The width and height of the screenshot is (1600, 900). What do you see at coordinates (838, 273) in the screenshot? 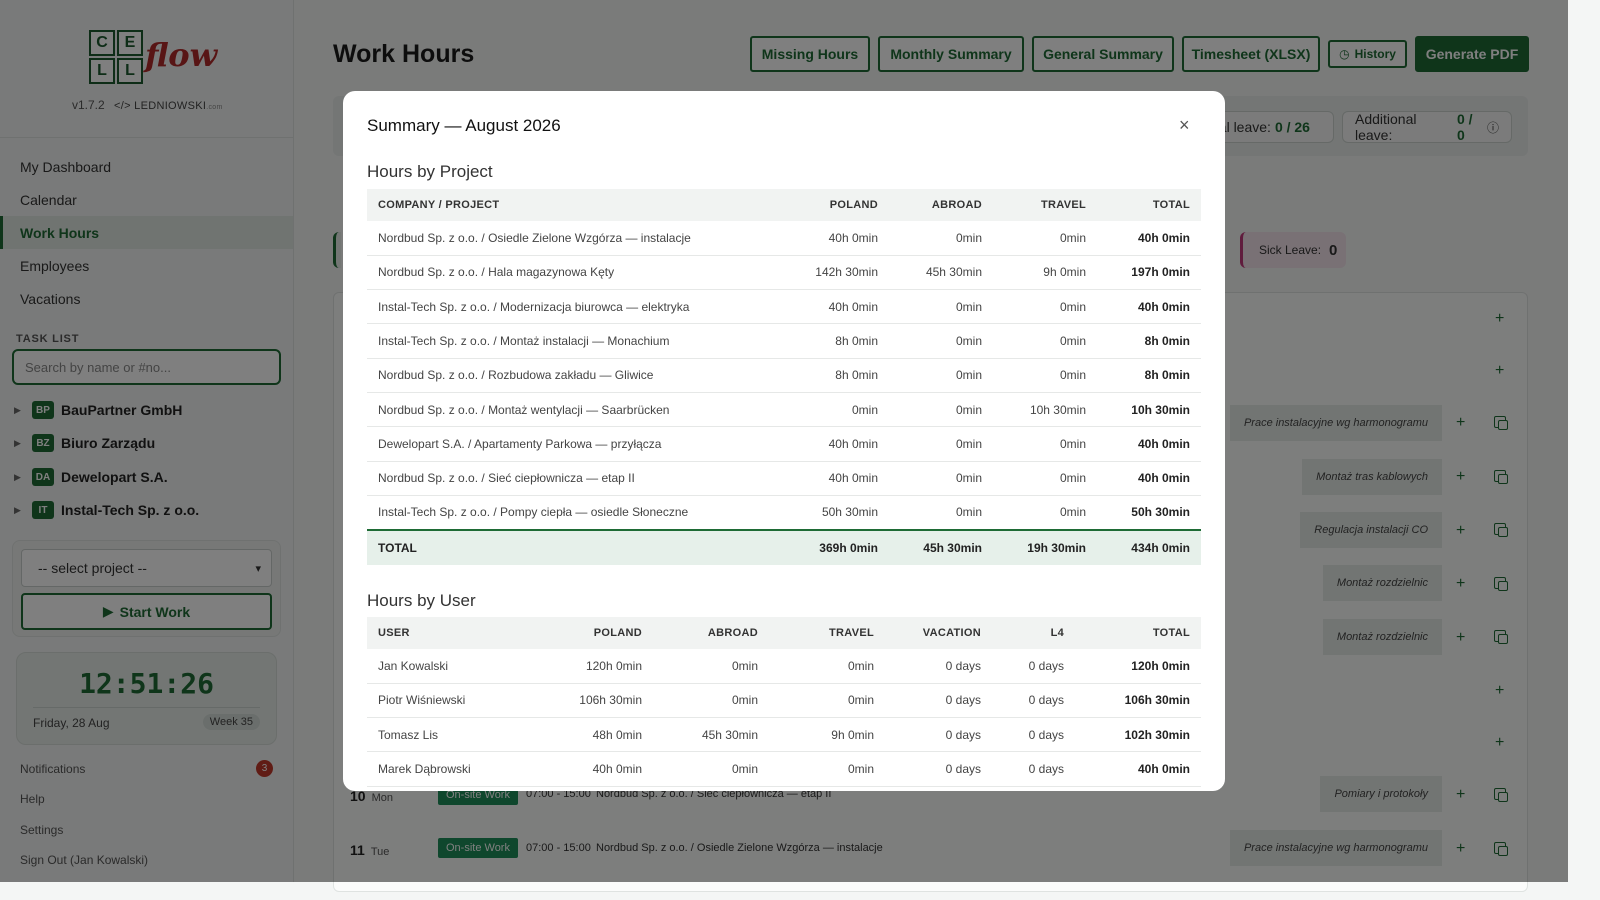
I see `table-cell: 142h 30min` at bounding box center [838, 273].